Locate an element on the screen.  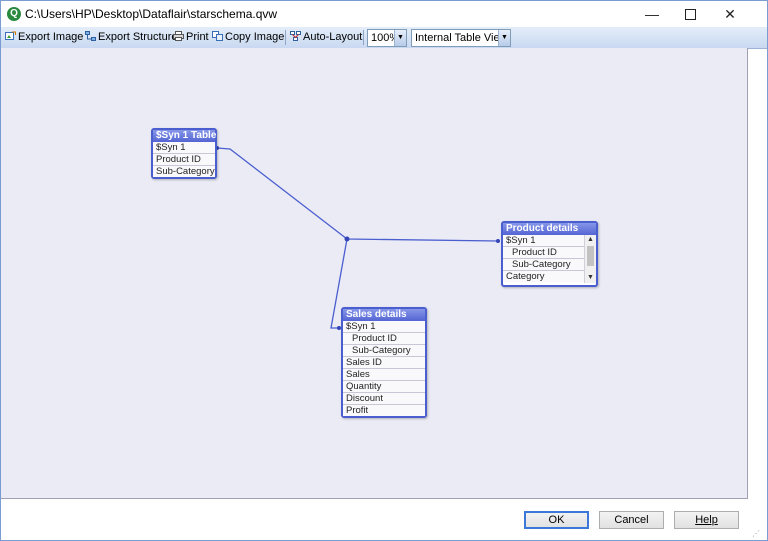
close-button: ✕ is located at coordinates (730, 14).